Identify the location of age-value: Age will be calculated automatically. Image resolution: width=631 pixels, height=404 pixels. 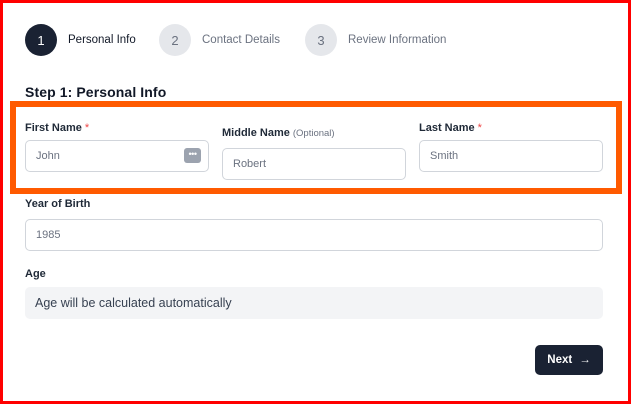
(133, 303).